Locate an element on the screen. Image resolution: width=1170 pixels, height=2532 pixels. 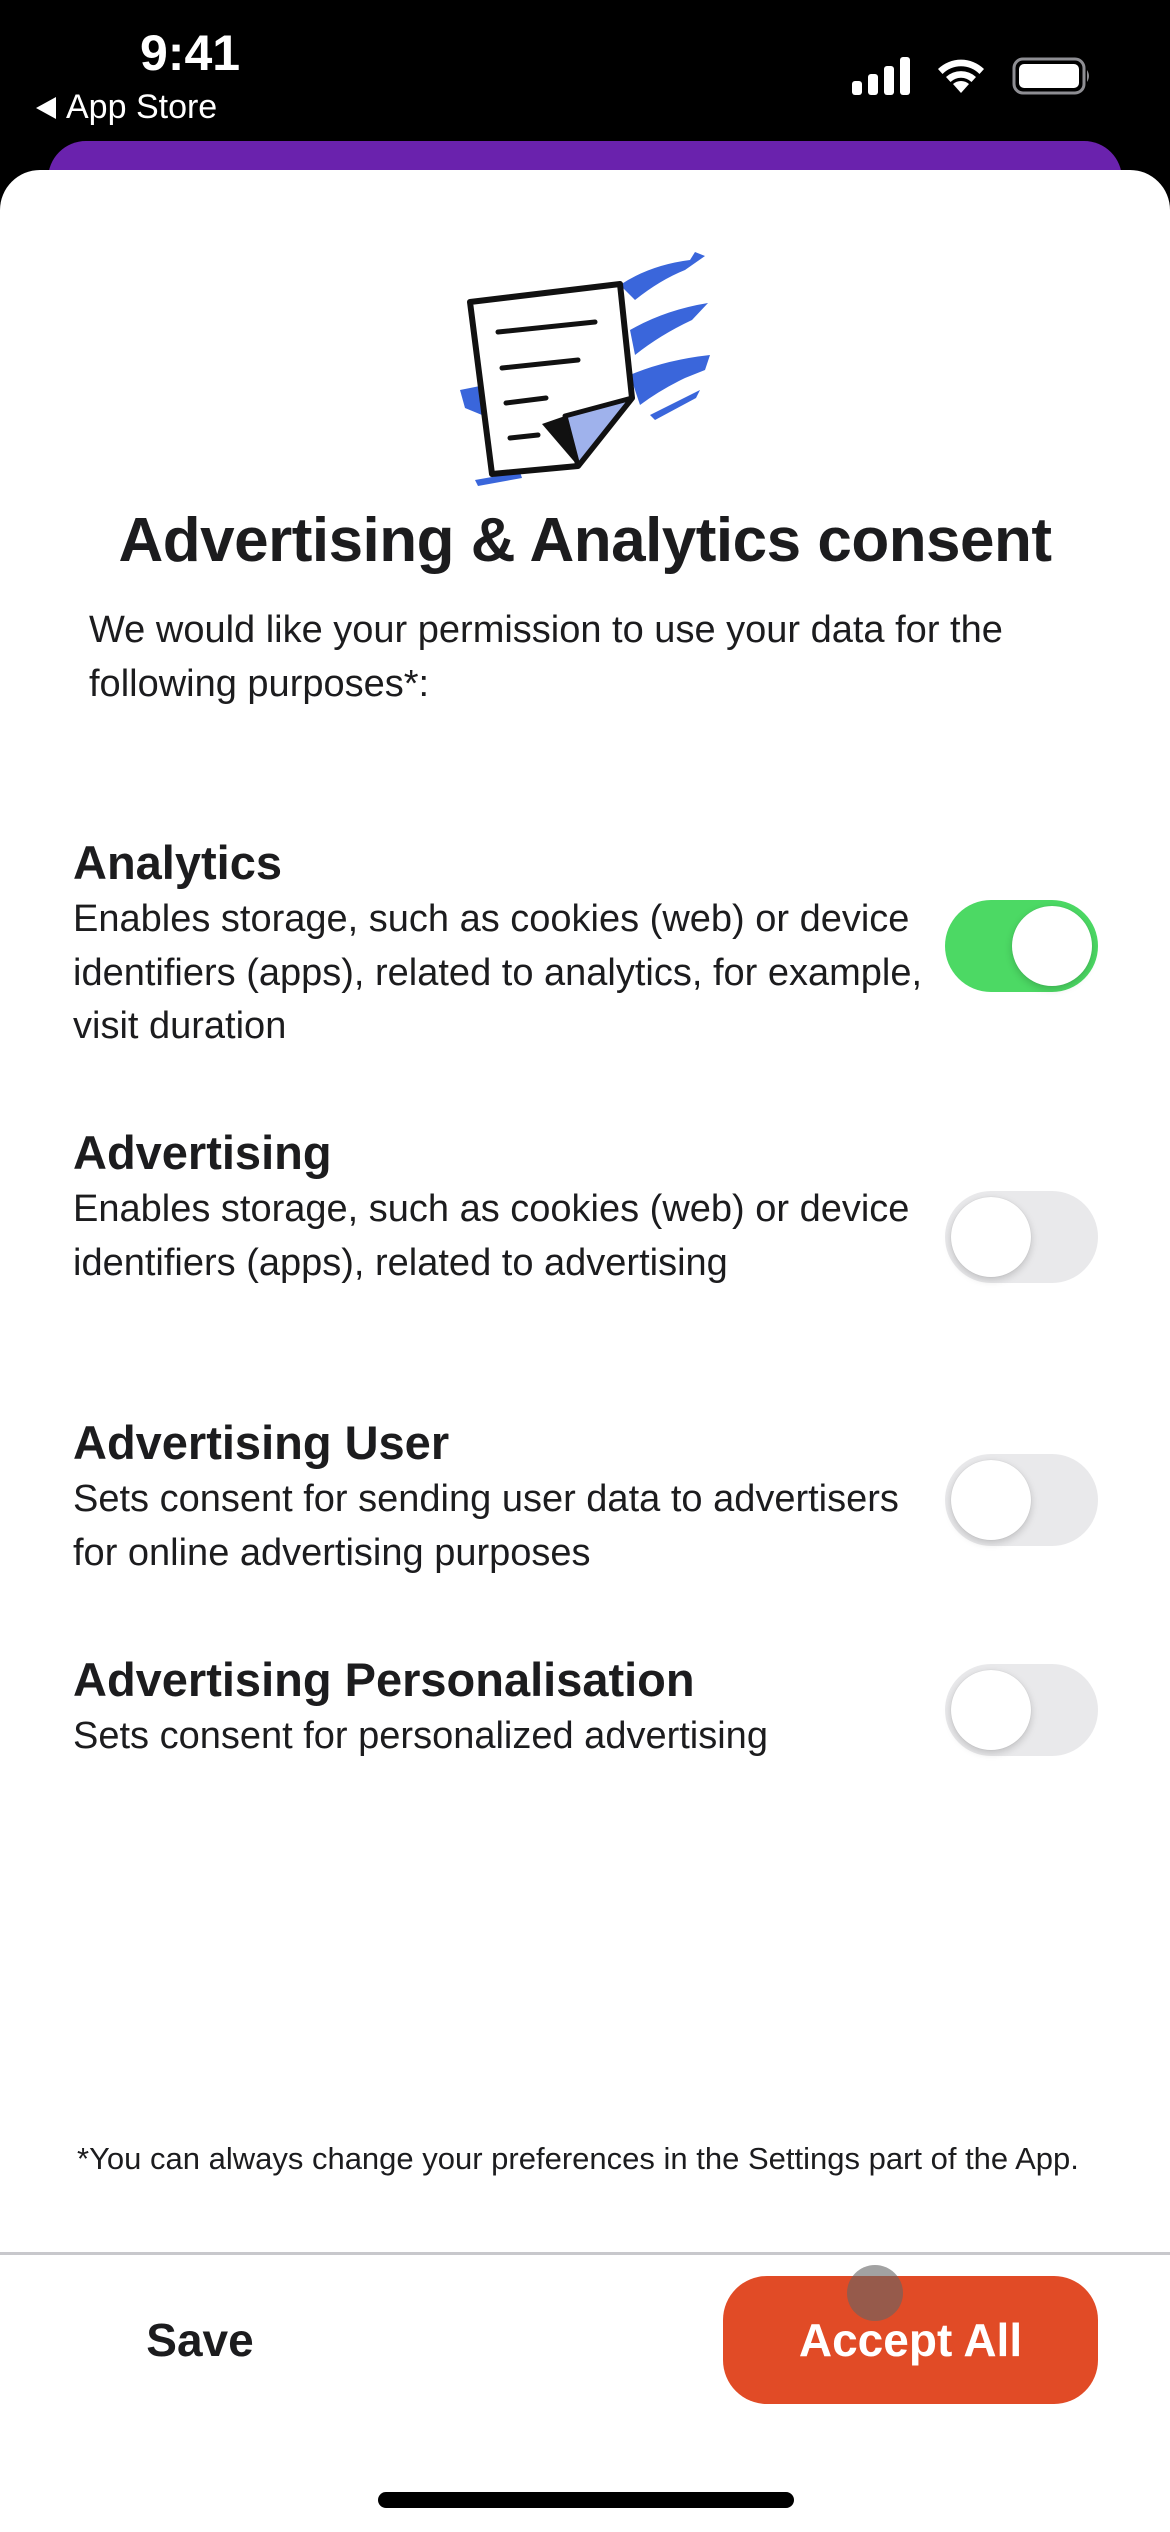
status-bar: 9:41 App Store is located at coordinates (585, 70).